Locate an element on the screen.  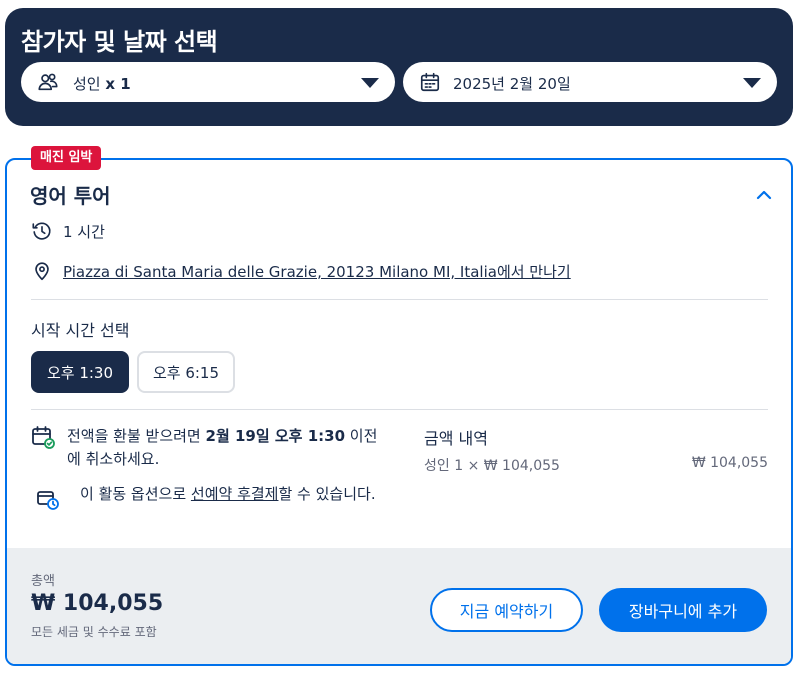
calendar-check-icon is located at coordinates (43, 437).